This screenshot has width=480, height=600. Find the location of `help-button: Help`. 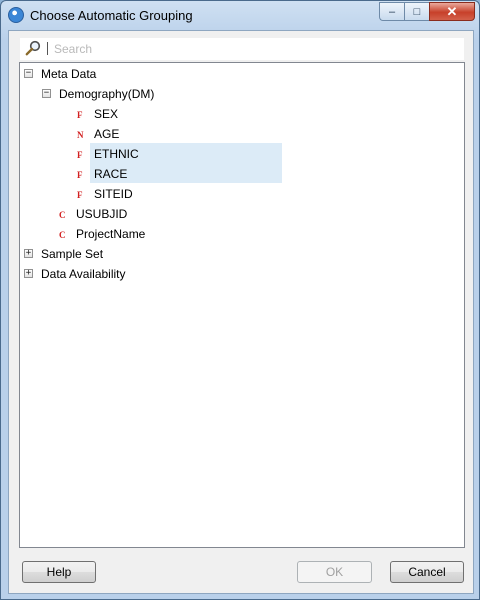

help-button: Help is located at coordinates (59, 572).